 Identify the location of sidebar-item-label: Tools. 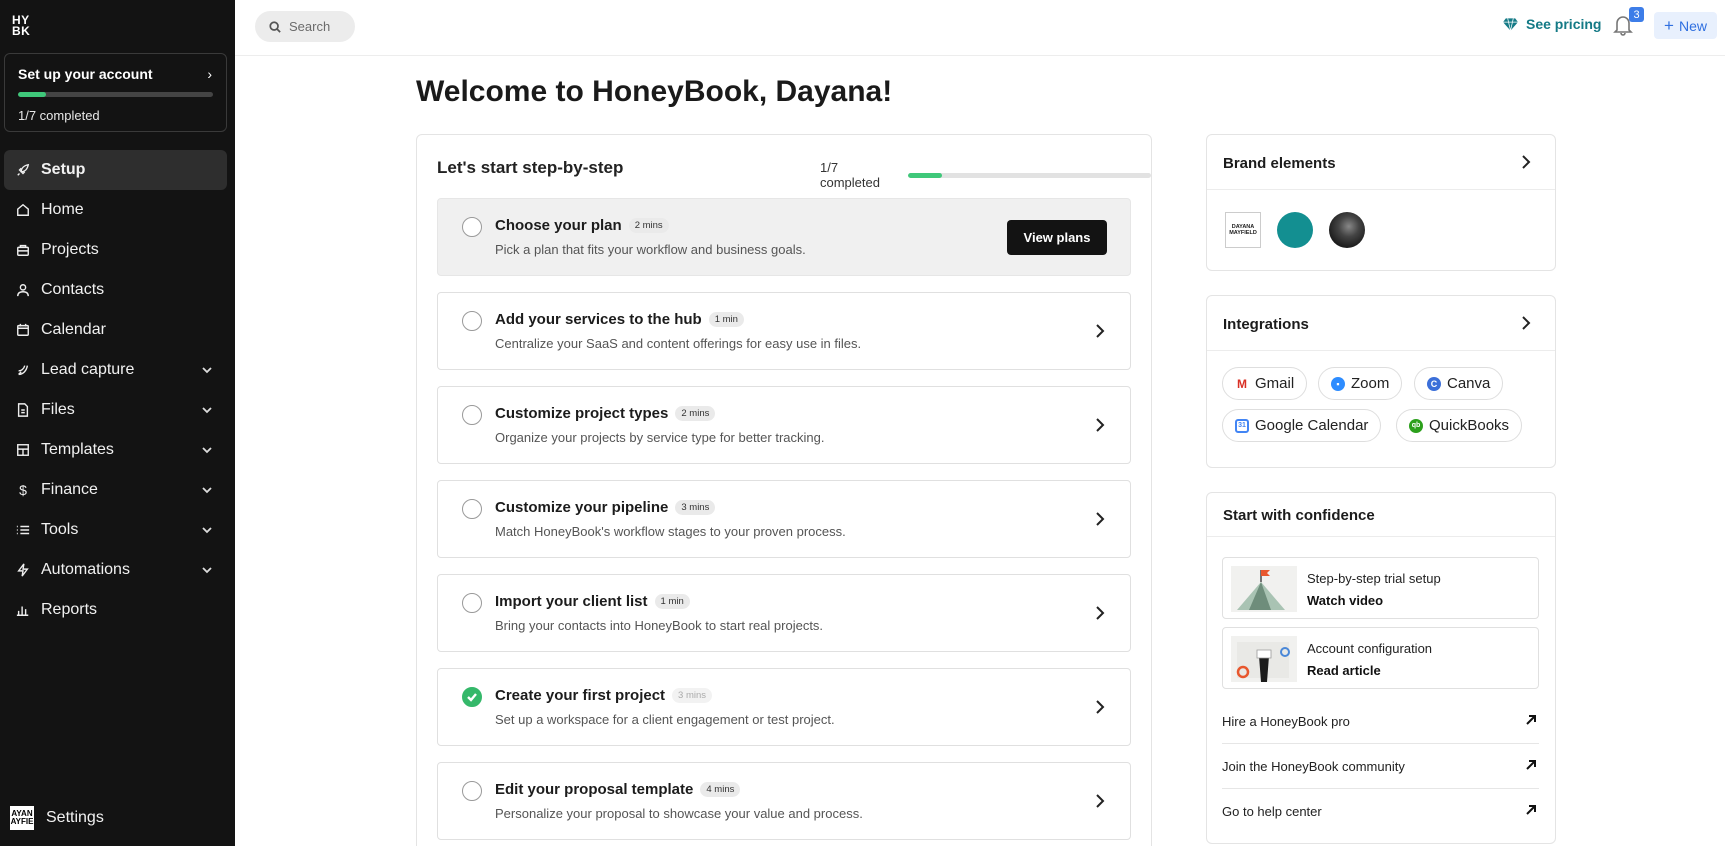
(60, 529).